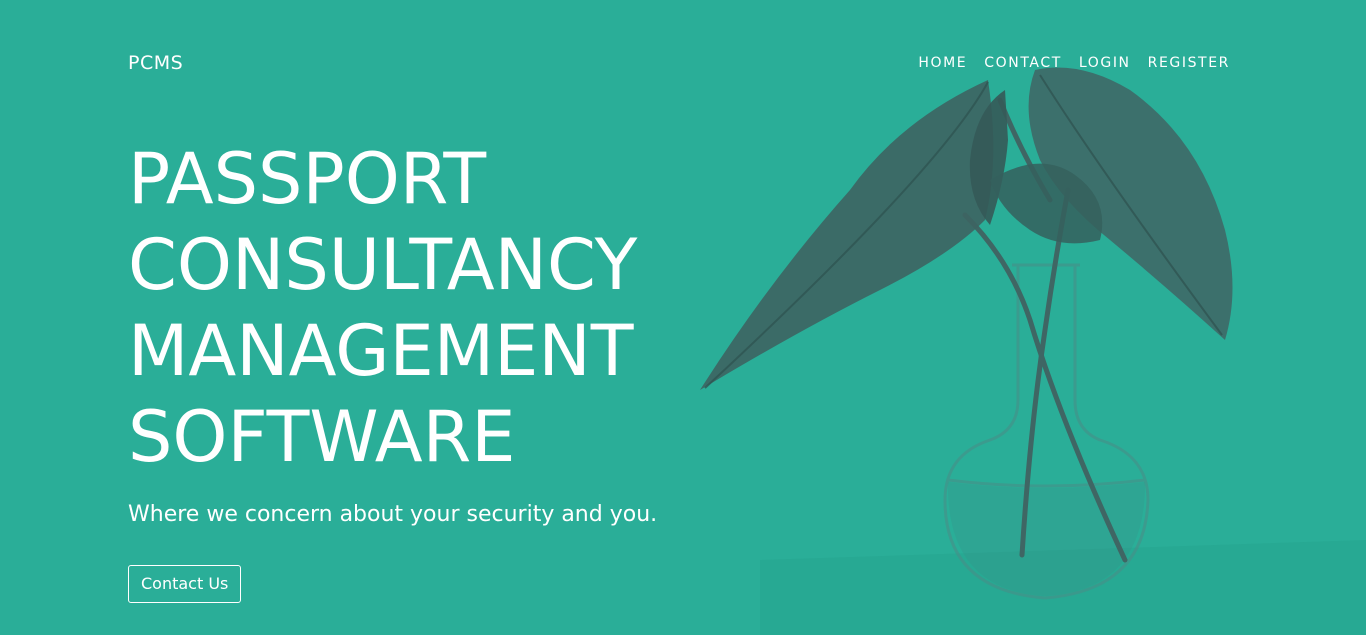 The image size is (1366, 635). What do you see at coordinates (383, 265) in the screenshot?
I see `headline-line: CONSULTANCY` at bounding box center [383, 265].